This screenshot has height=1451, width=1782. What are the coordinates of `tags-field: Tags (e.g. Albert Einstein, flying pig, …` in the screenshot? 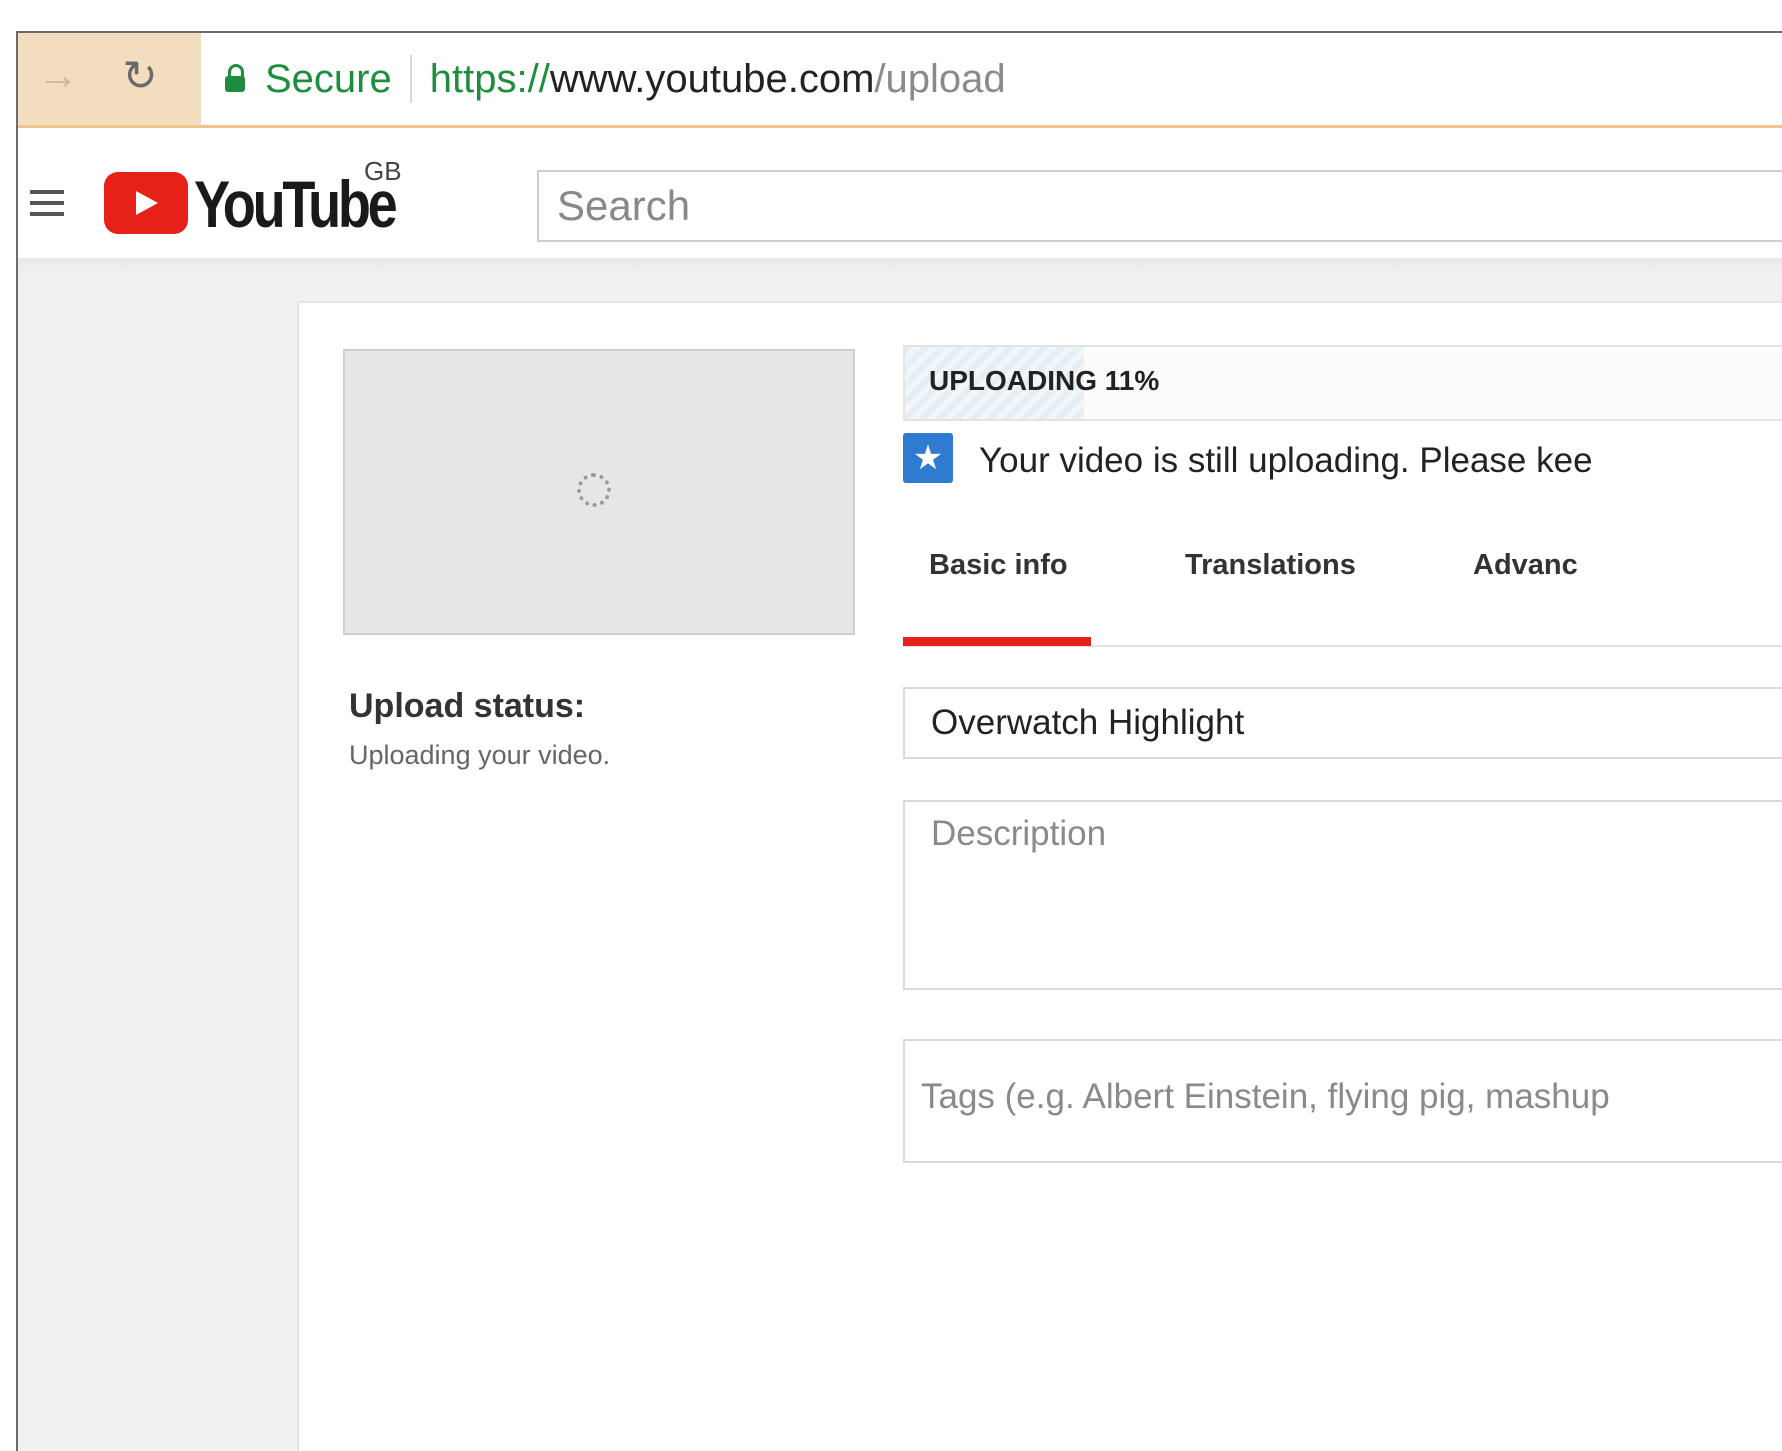 It's located at (1342, 1101).